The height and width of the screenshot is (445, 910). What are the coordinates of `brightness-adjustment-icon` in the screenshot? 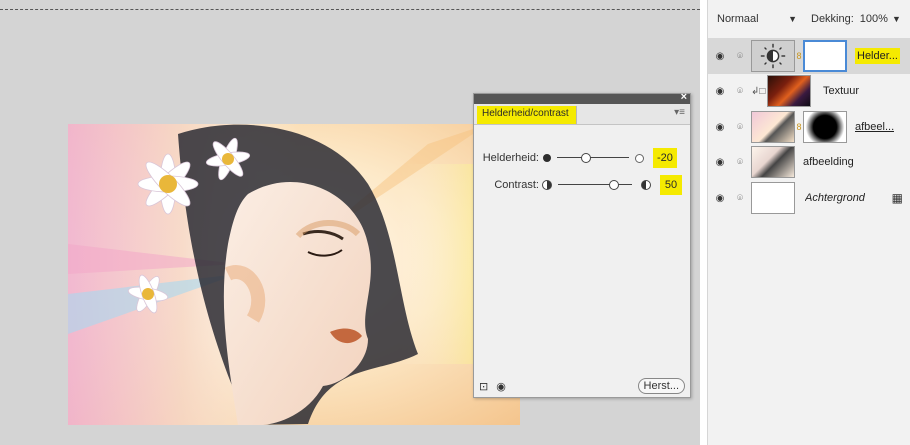 It's located at (773, 56).